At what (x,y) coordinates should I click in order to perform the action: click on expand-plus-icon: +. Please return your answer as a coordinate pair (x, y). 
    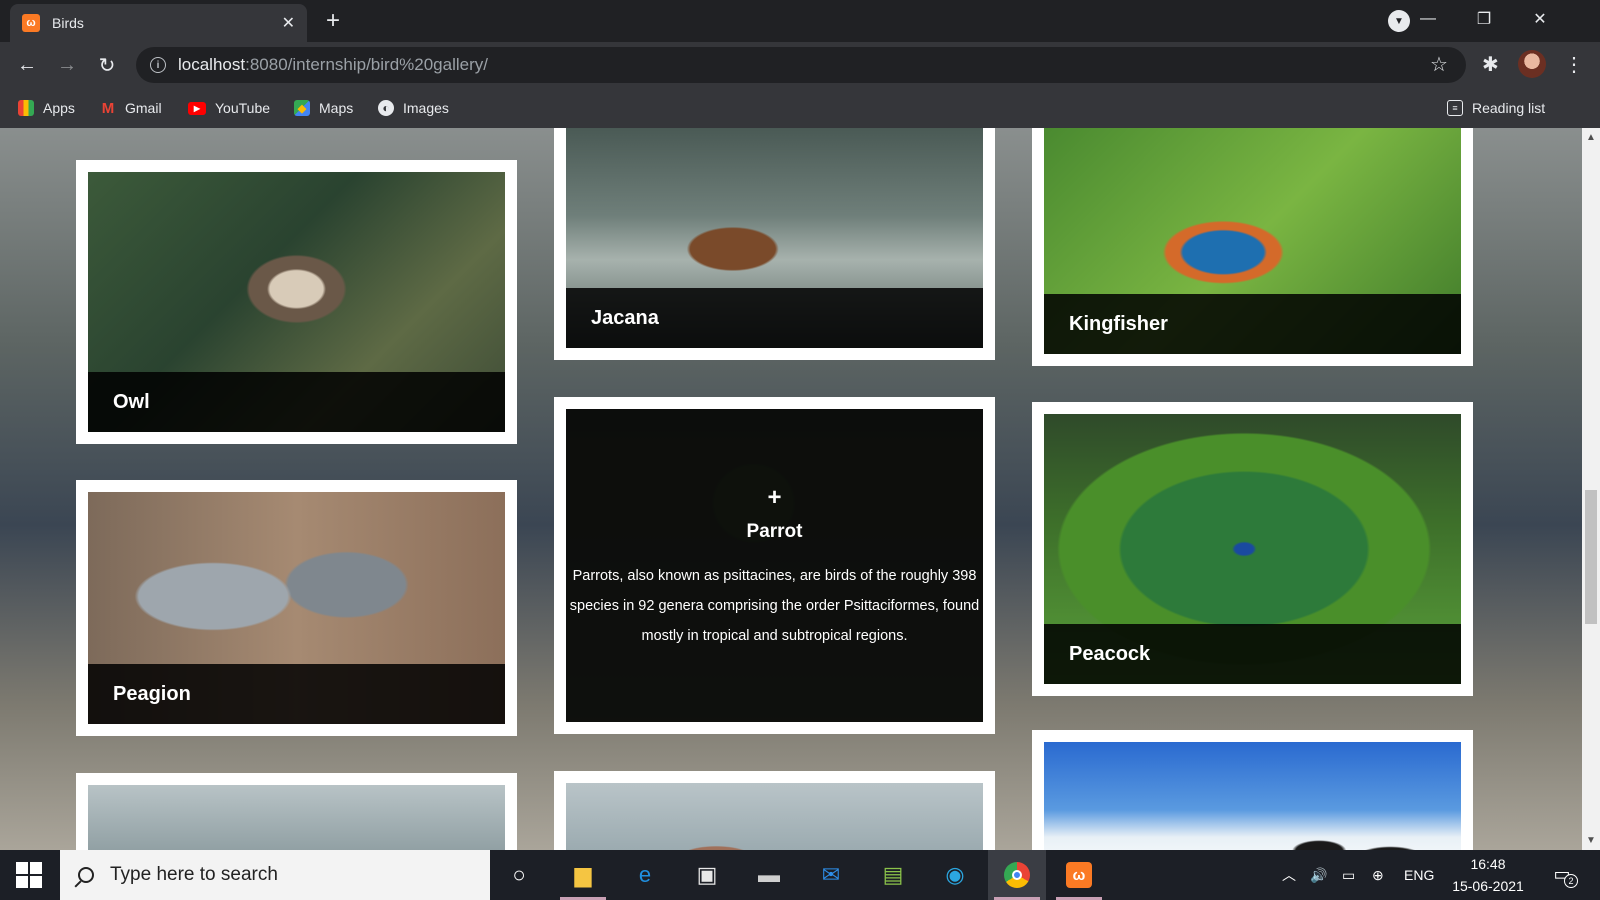
    Looking at the image, I should click on (774, 498).